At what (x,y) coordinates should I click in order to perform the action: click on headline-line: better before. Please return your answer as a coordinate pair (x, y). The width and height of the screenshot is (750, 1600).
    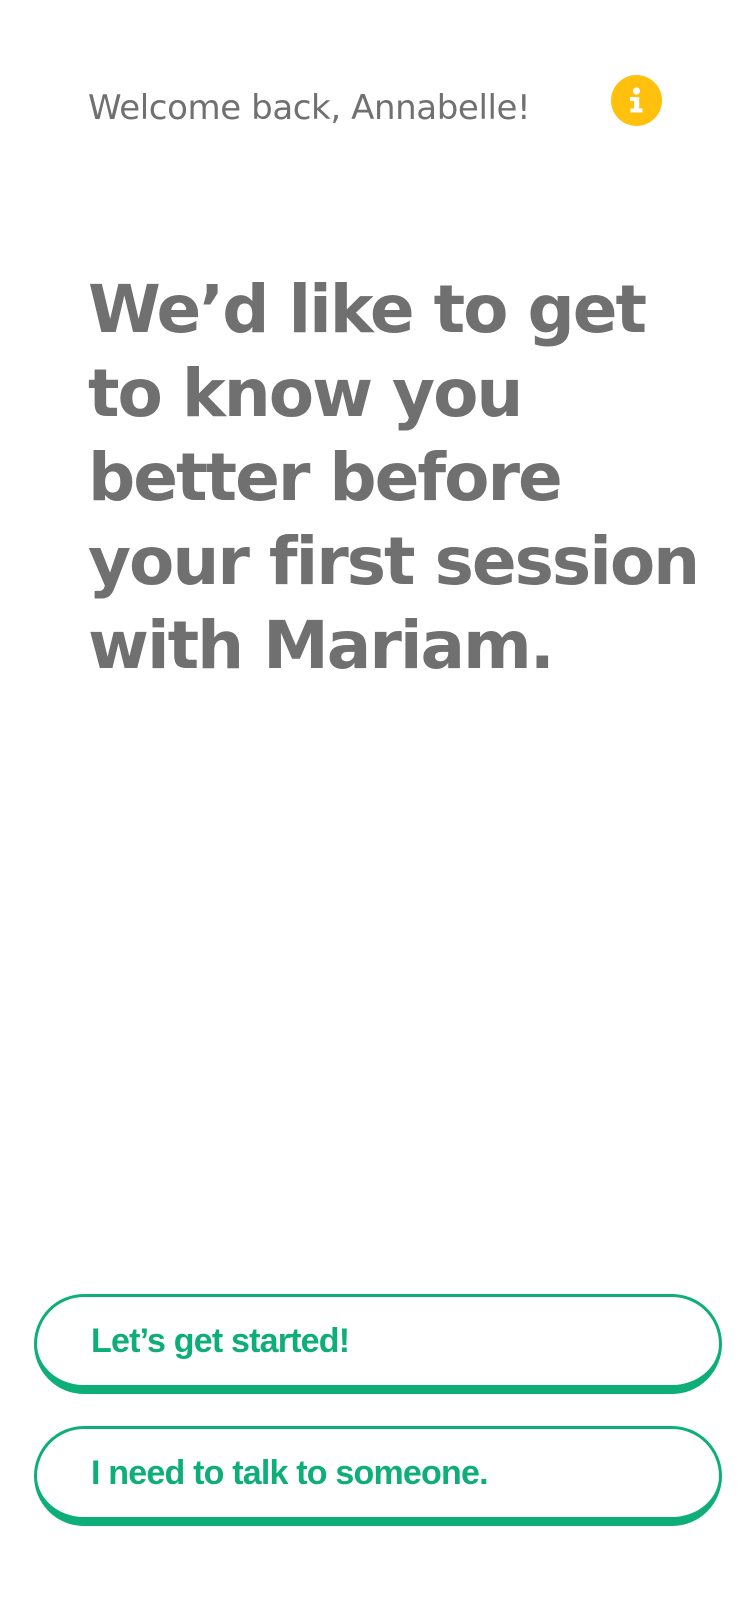
    Looking at the image, I should click on (325, 477).